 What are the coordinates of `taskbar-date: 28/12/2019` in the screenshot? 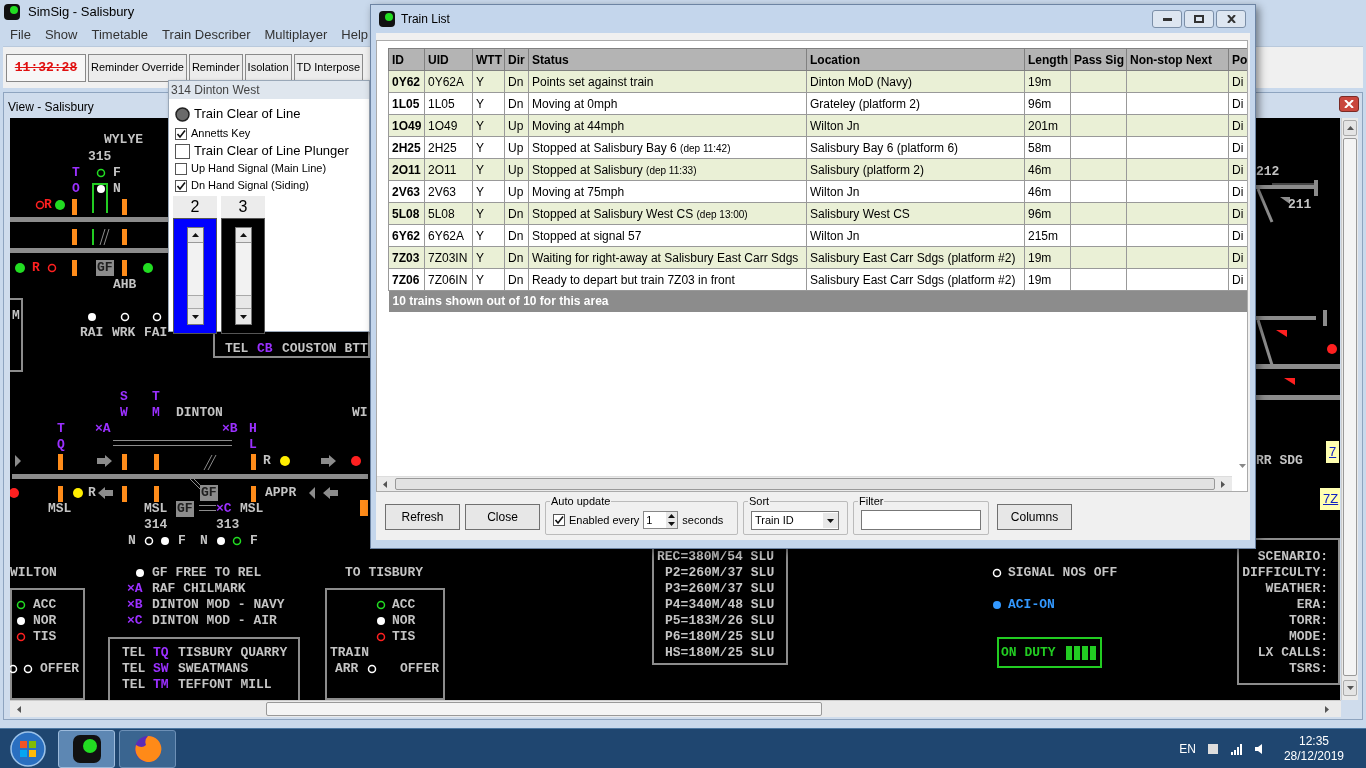 It's located at (1313, 756).